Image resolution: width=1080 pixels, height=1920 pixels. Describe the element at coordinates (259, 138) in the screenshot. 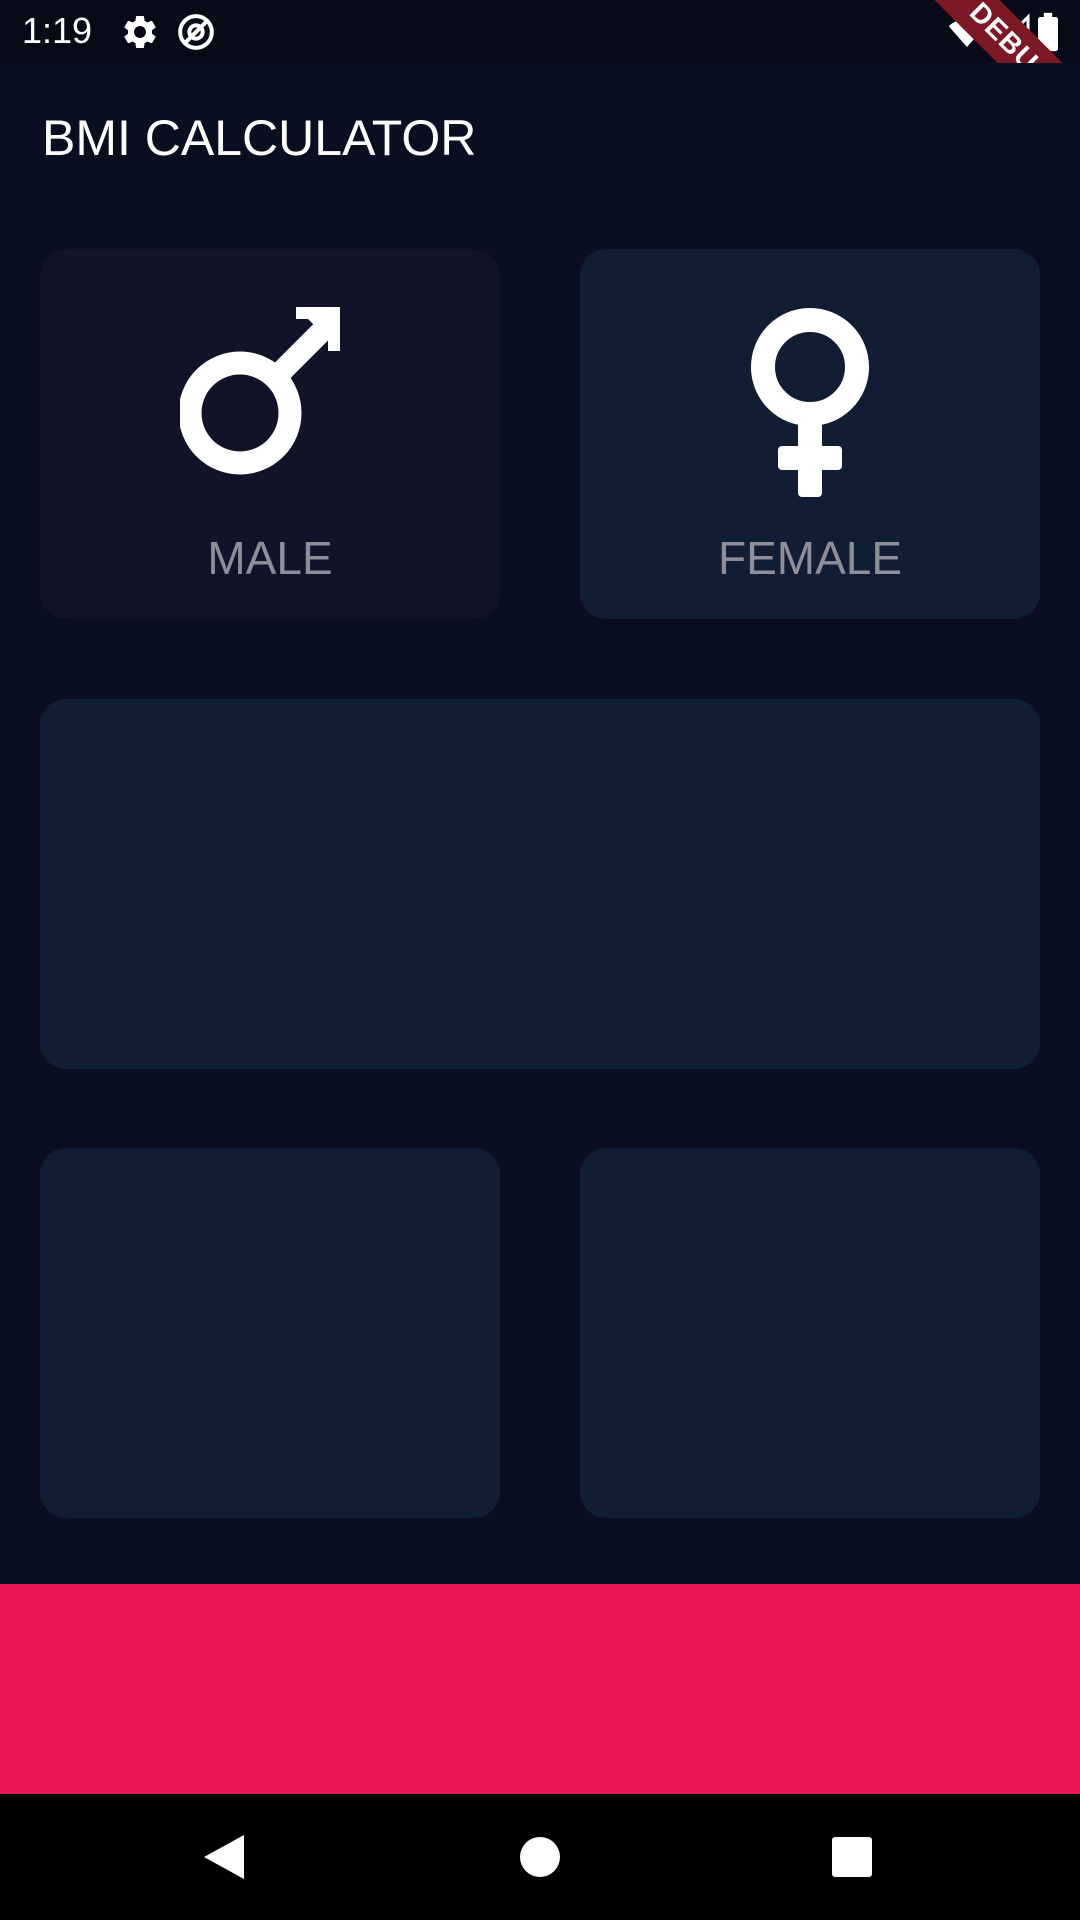

I see `page-title: BMI CALCULATOR` at that location.